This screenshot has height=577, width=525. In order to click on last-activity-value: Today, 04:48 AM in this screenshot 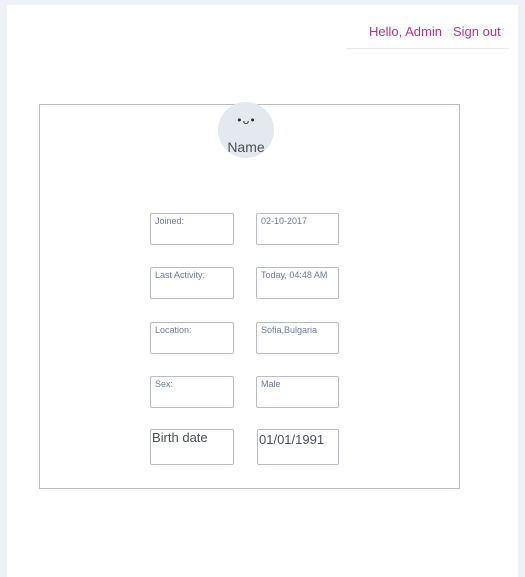, I will do `click(297, 283)`.